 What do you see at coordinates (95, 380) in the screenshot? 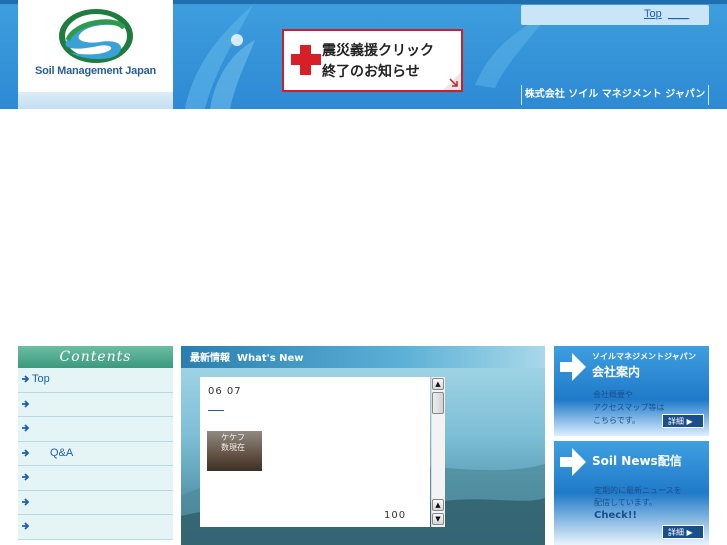
I see `sidebar-item-top: Top` at bounding box center [95, 380].